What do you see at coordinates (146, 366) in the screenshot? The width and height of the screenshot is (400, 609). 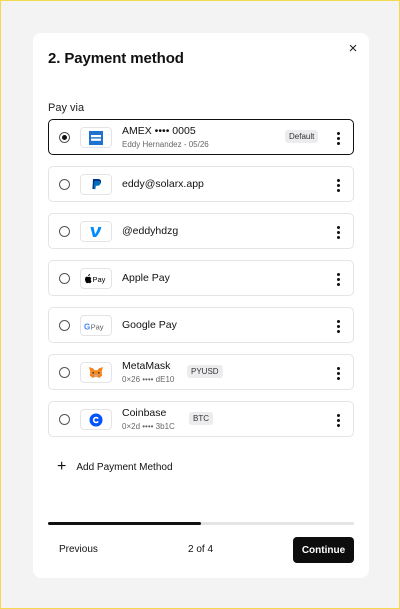 I see `method-name: MetaMask` at bounding box center [146, 366].